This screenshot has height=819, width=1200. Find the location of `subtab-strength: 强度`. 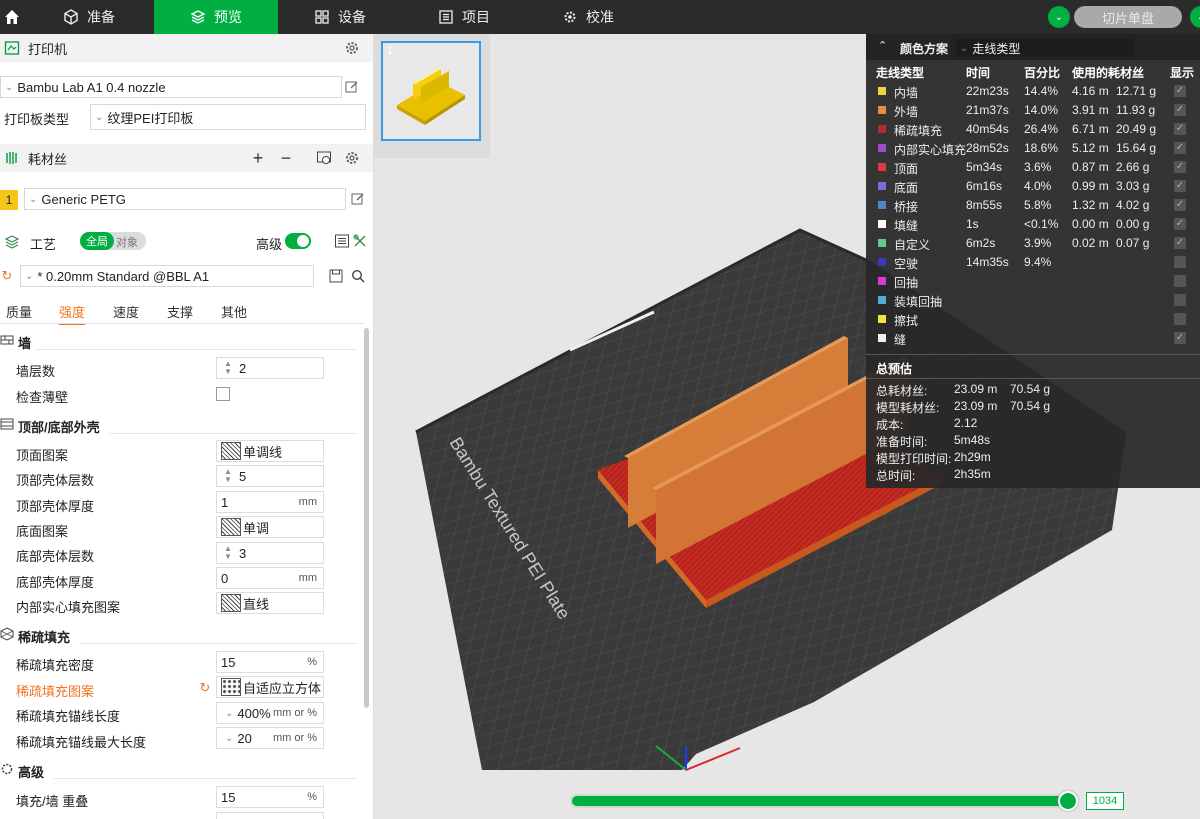

subtab-strength: 强度 is located at coordinates (72, 313).